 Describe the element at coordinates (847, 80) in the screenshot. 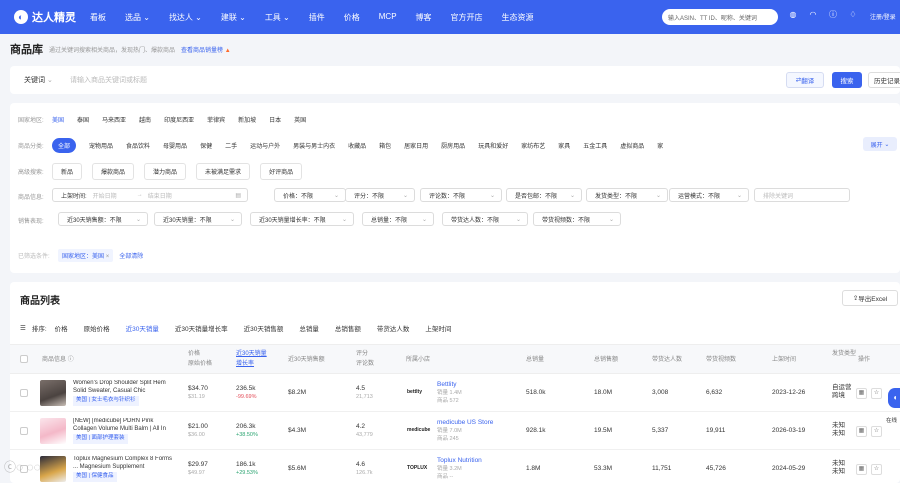

I see `search-button: 搜索` at that location.